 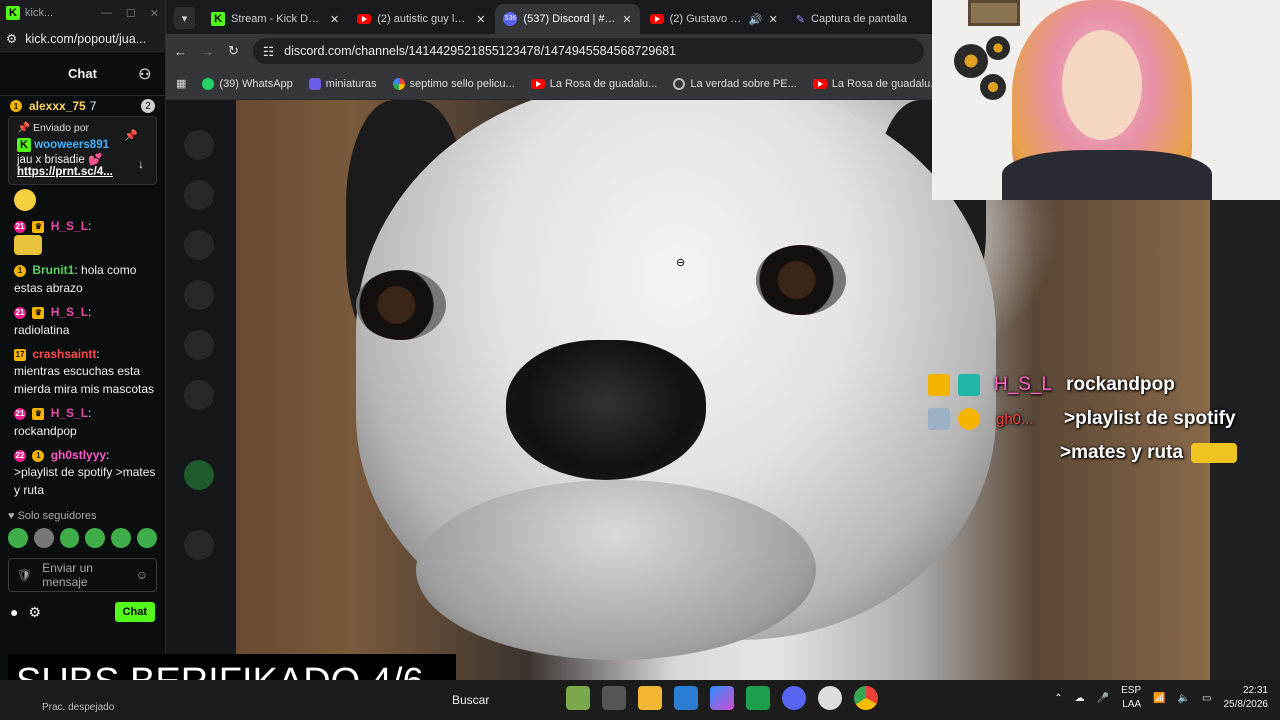 What do you see at coordinates (679, 83) in the screenshot?
I see `globe-icon` at bounding box center [679, 83].